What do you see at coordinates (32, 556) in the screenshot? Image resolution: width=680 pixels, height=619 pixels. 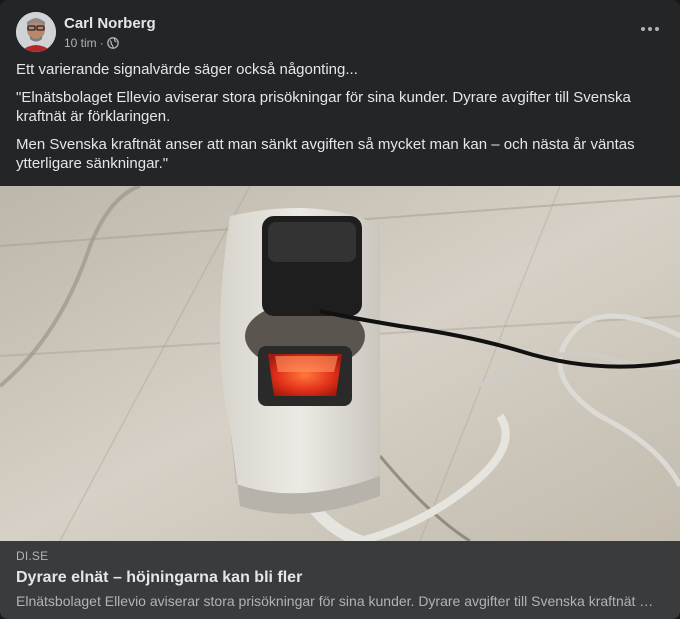 I see `link-domain: DI.SE` at bounding box center [32, 556].